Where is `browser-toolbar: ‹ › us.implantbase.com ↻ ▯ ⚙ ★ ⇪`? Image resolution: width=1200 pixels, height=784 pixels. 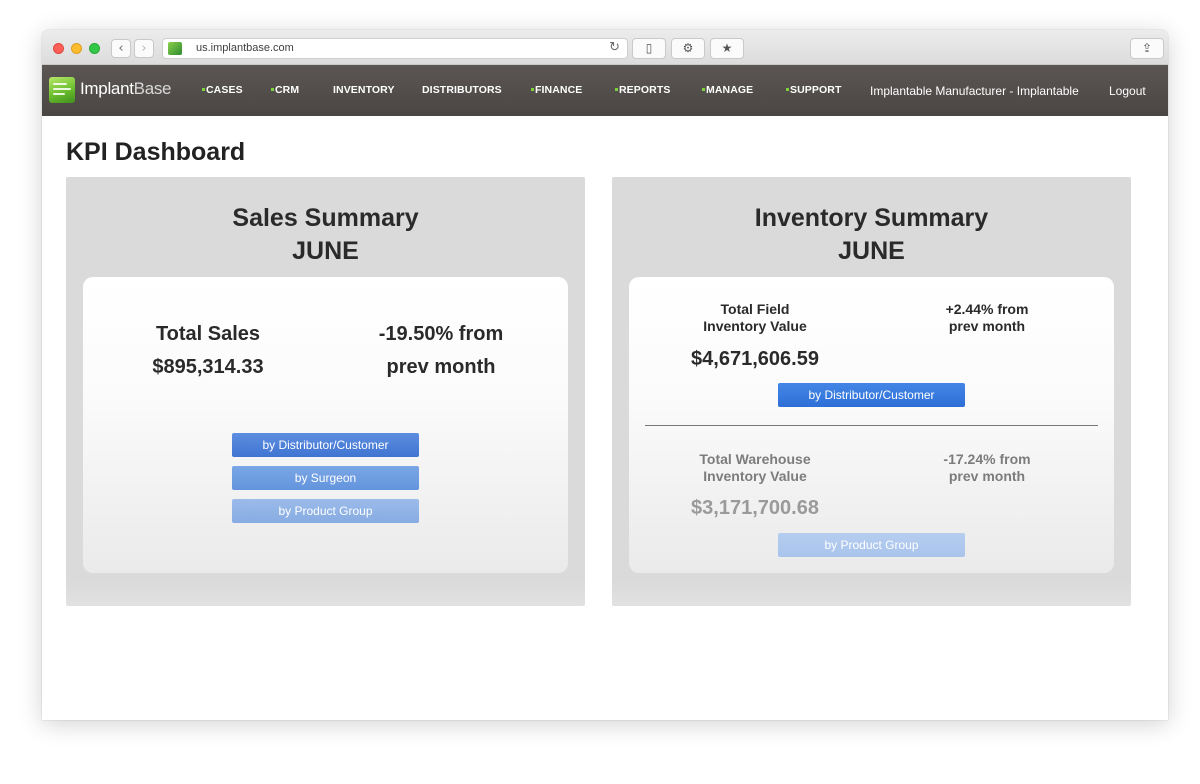
browser-toolbar: ‹ › us.implantbase.com ↻ ▯ ⚙ ★ ⇪ is located at coordinates (605, 47).